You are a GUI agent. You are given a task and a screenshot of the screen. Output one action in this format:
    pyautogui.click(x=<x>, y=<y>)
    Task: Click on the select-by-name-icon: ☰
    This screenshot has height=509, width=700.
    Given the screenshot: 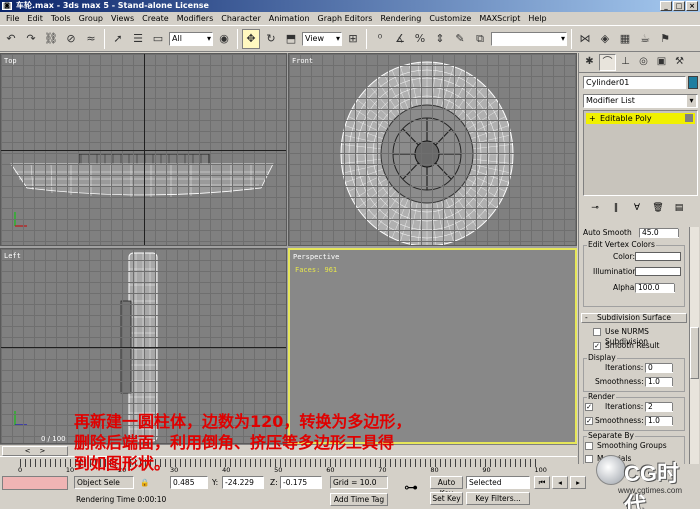 What is the action you would take?
    pyautogui.click(x=138, y=39)
    